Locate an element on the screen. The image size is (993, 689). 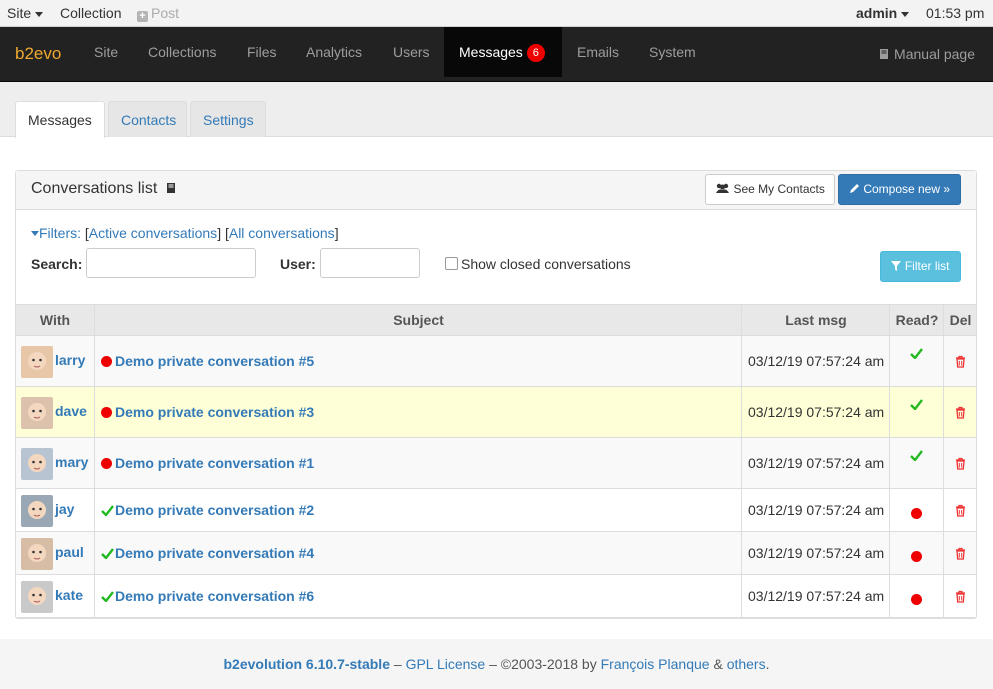
author-link: François Planque is located at coordinates (655, 664).